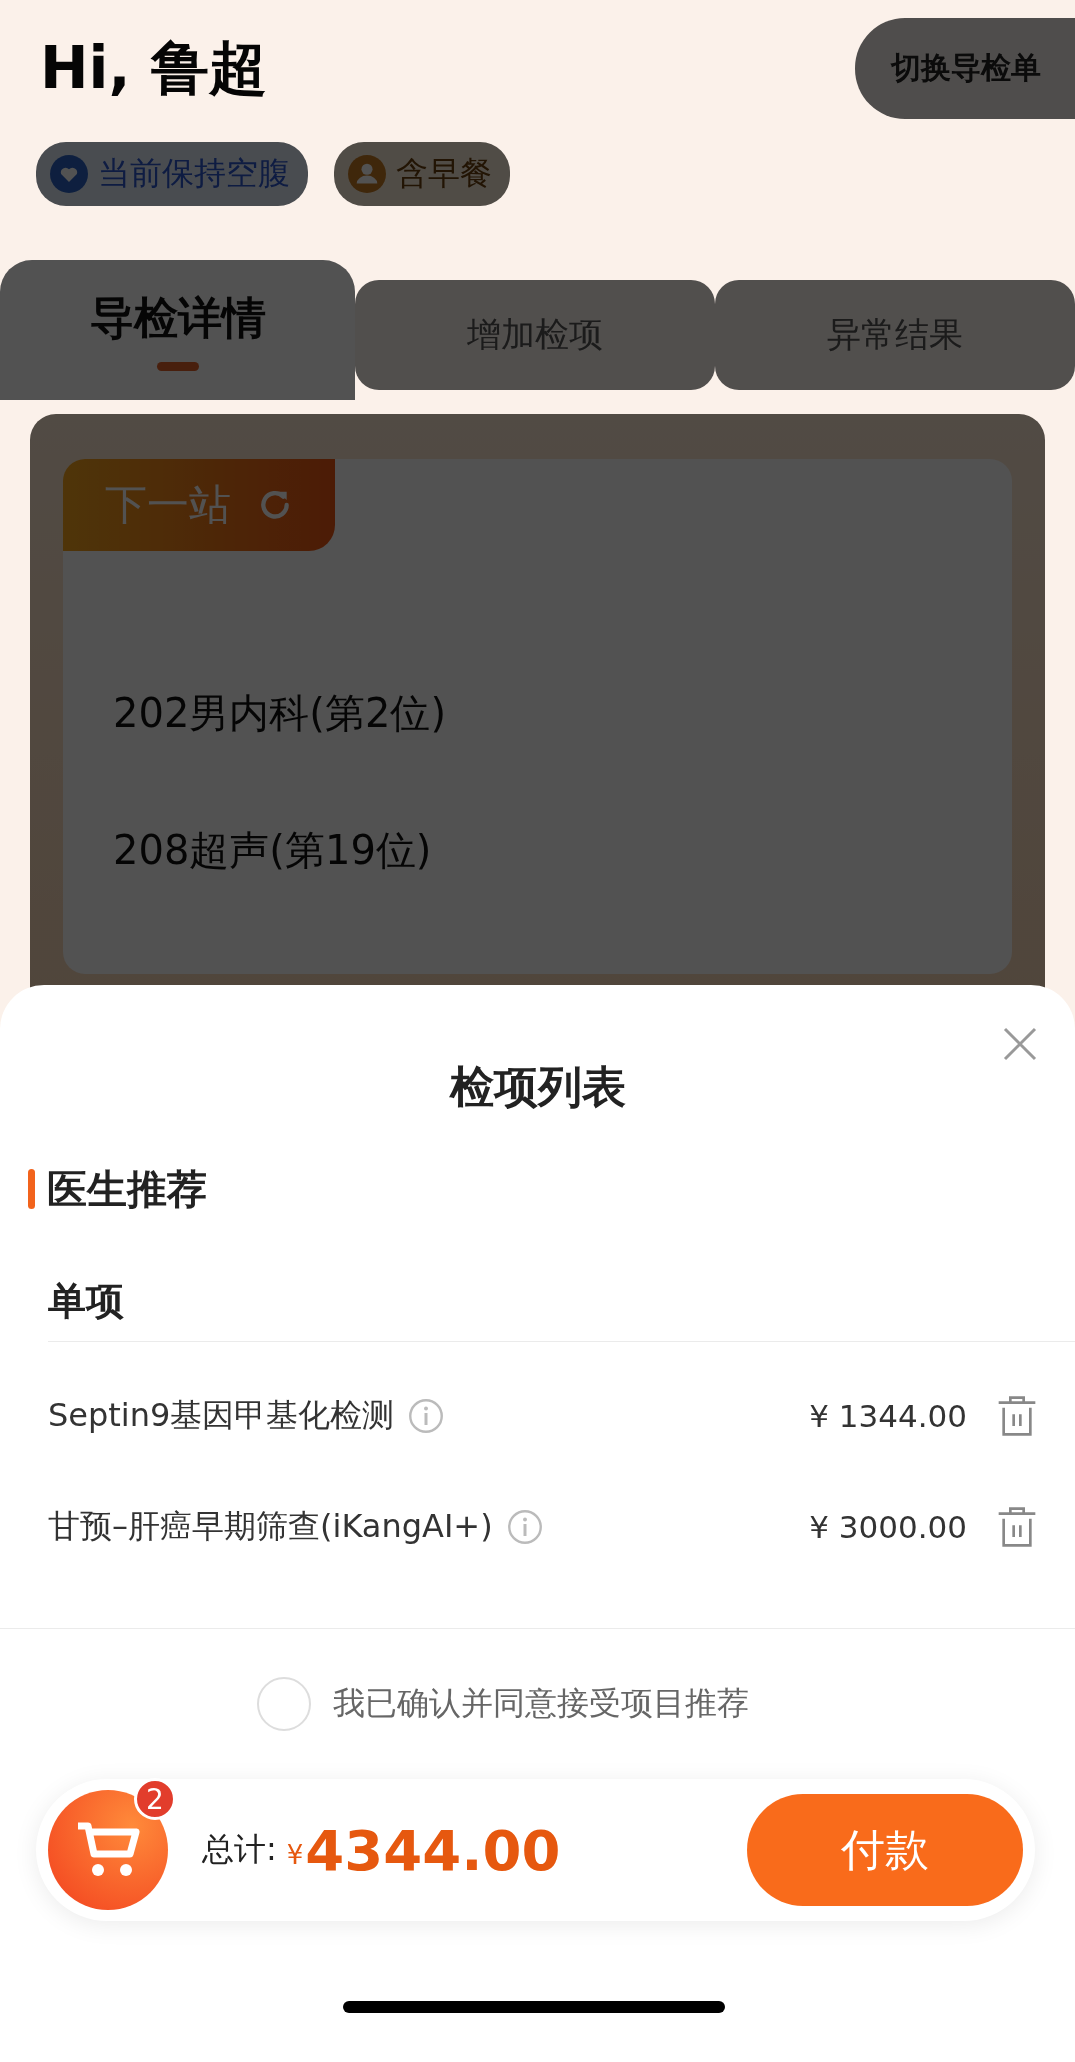  Describe the element at coordinates (422, 174) in the screenshot. I see `status-tag: 含早餐` at that location.